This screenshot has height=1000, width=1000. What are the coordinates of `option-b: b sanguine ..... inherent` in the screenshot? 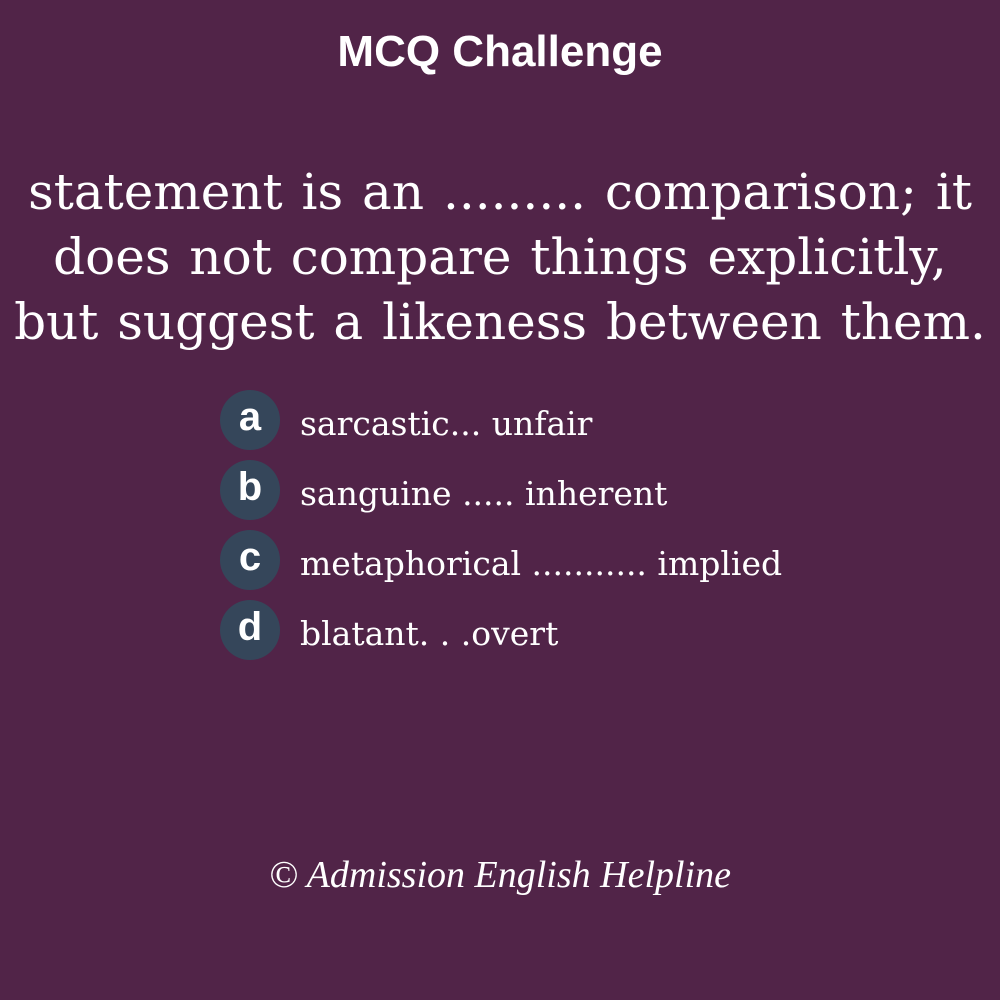 It's located at (590, 495).